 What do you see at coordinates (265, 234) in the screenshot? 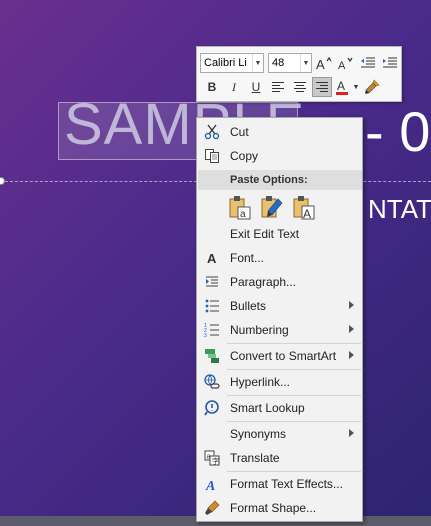
I see `menu-item-label: Exit Edit Text` at bounding box center [265, 234].